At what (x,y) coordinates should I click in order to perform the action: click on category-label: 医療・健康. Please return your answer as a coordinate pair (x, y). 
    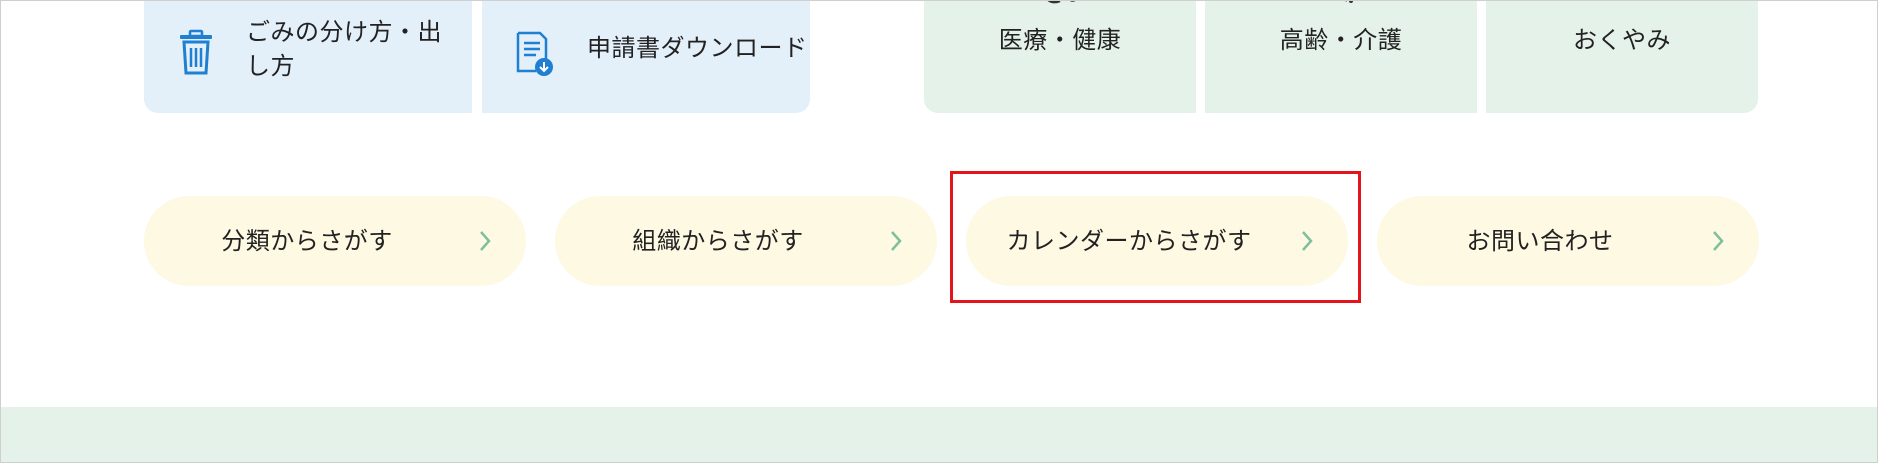
    Looking at the image, I should click on (1060, 40).